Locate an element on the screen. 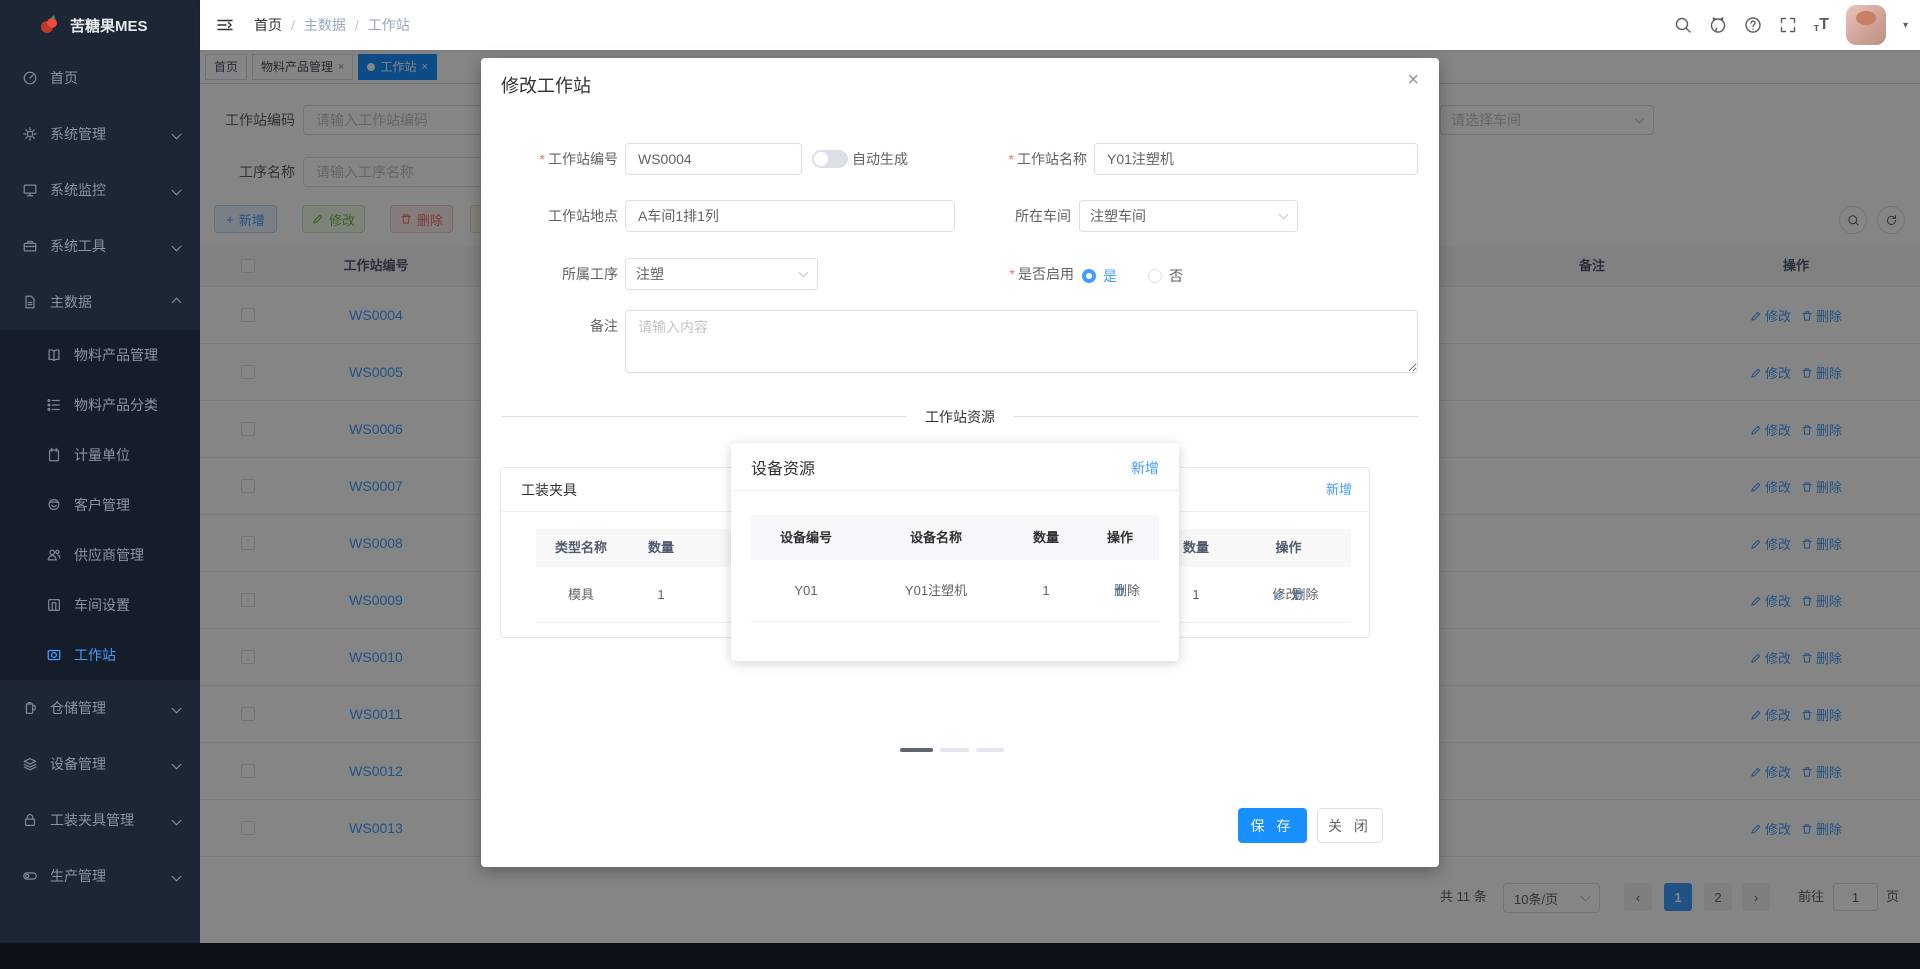 The width and height of the screenshot is (1920, 969). sidebar-collapse-icon is located at coordinates (225, 25).